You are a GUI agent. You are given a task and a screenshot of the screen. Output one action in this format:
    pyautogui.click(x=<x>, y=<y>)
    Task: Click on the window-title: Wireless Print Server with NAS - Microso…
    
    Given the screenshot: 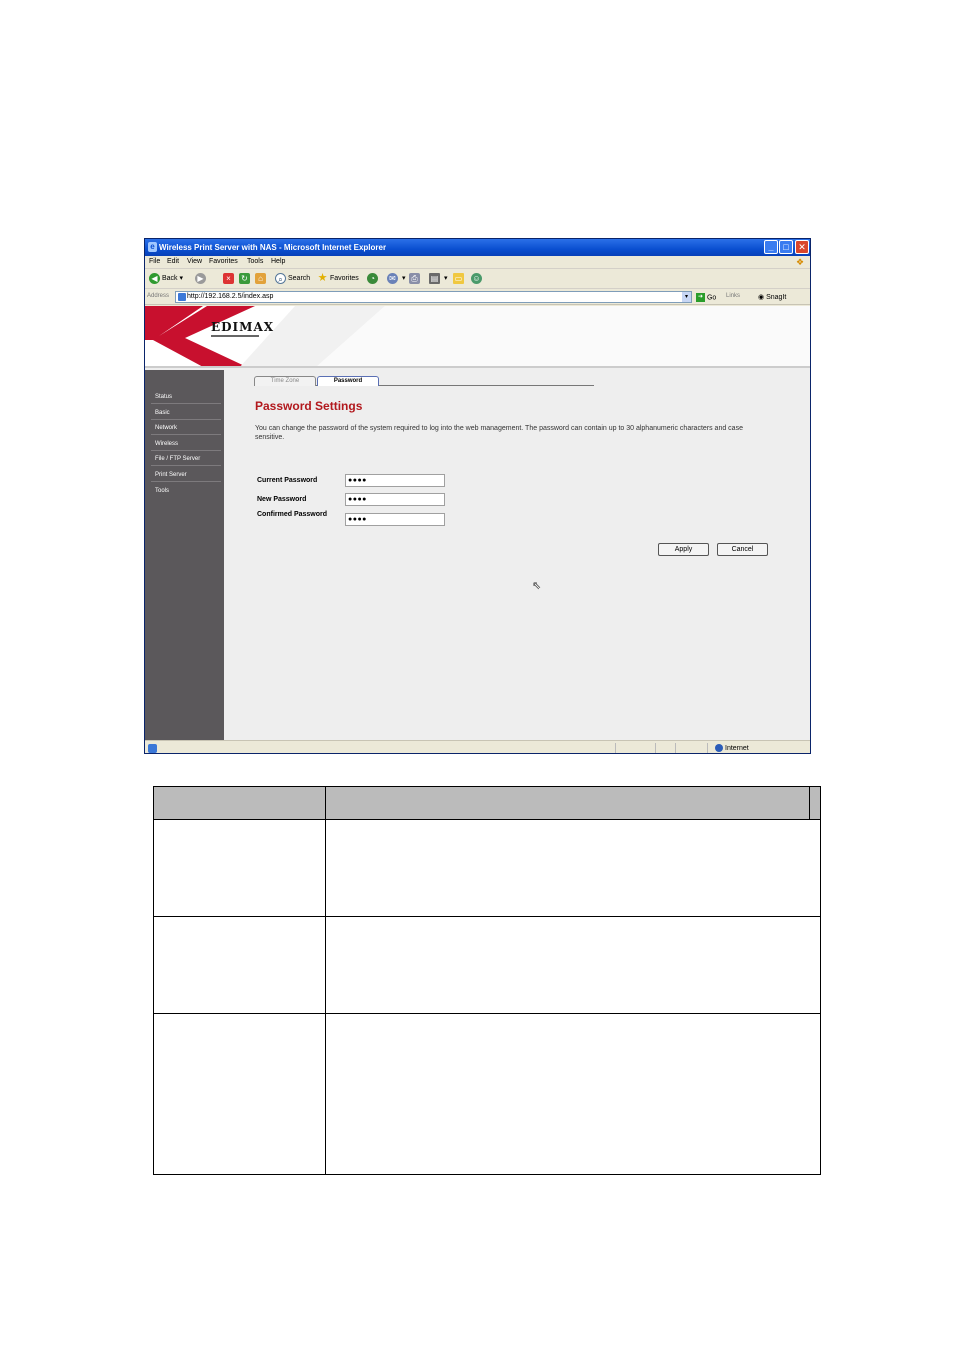 What is the action you would take?
    pyautogui.click(x=273, y=247)
    